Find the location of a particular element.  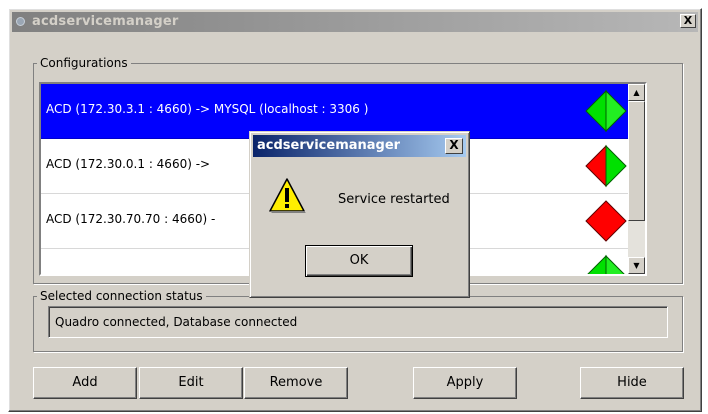

status-stopped-icon is located at coordinates (606, 221).